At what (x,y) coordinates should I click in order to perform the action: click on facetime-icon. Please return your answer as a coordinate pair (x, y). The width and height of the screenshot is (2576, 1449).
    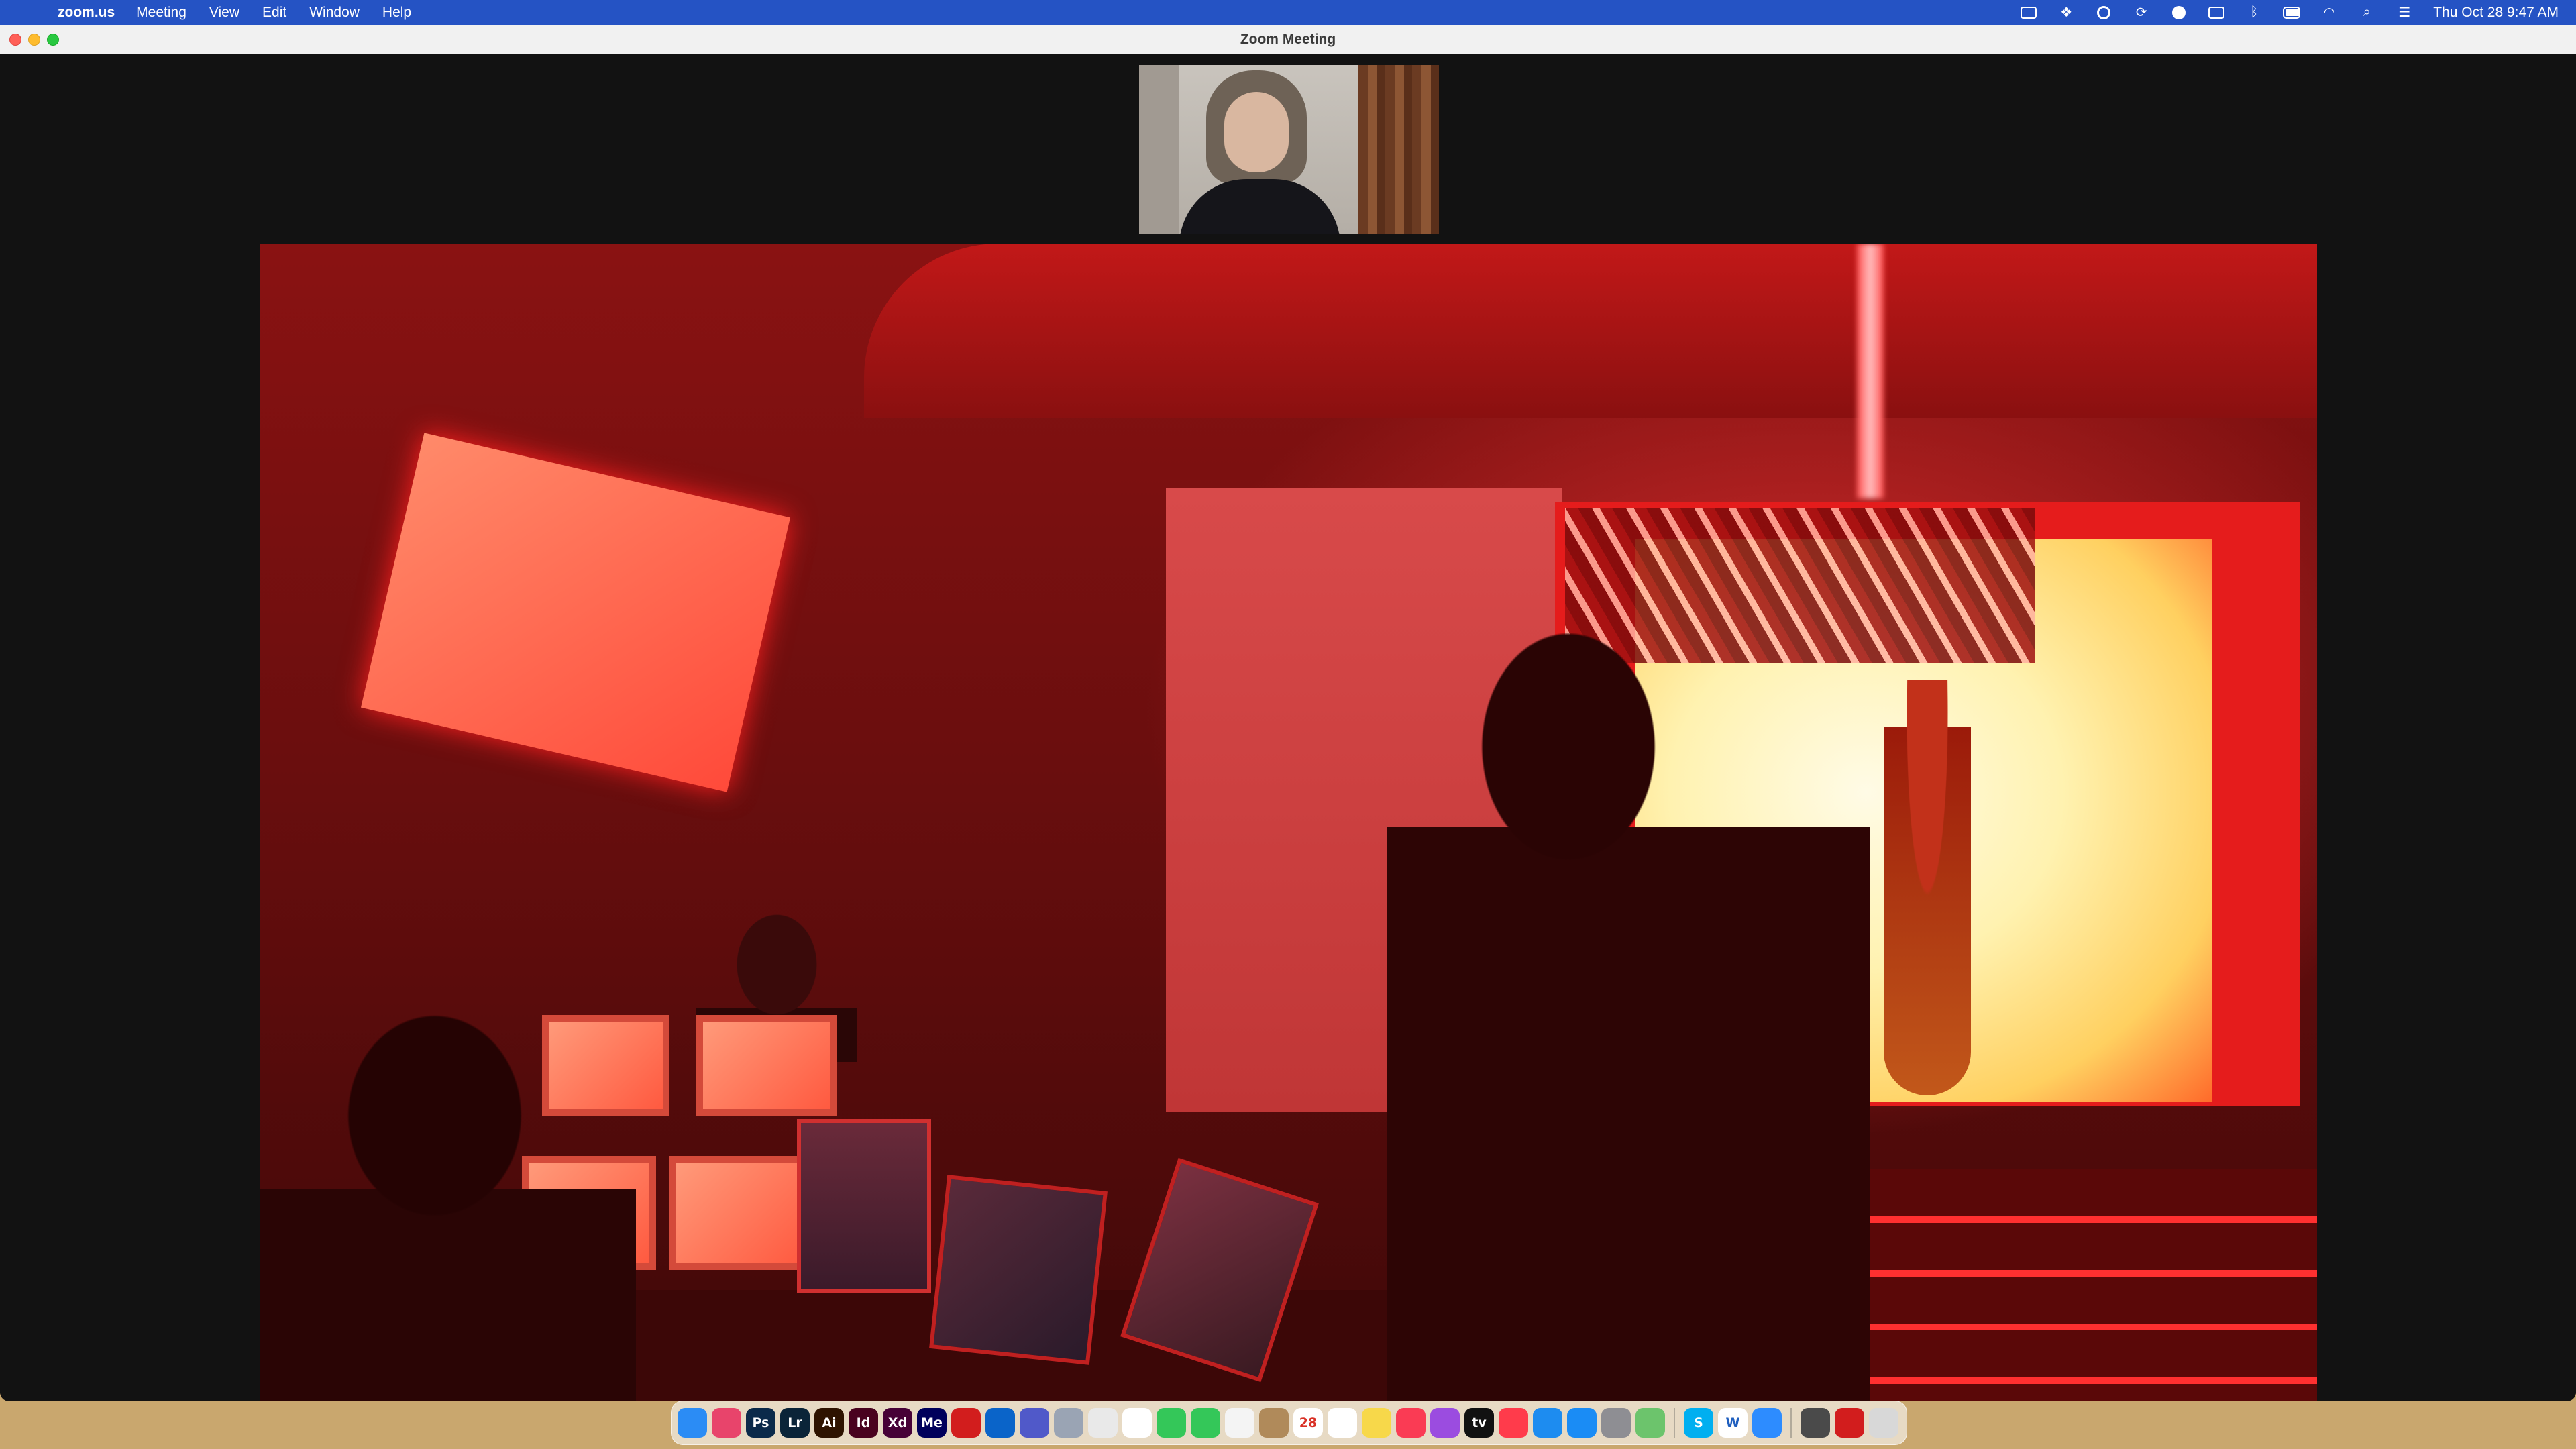
    Looking at the image, I should click on (1171, 1423).